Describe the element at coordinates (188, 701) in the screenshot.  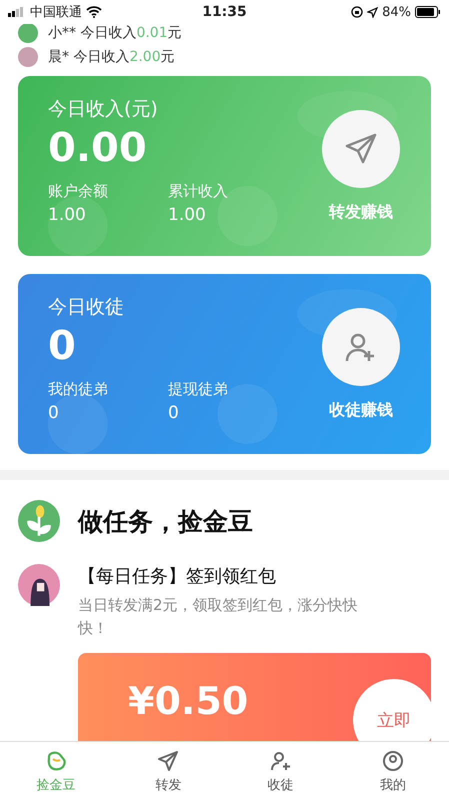
I see `reward-amount: ¥0.50` at that location.